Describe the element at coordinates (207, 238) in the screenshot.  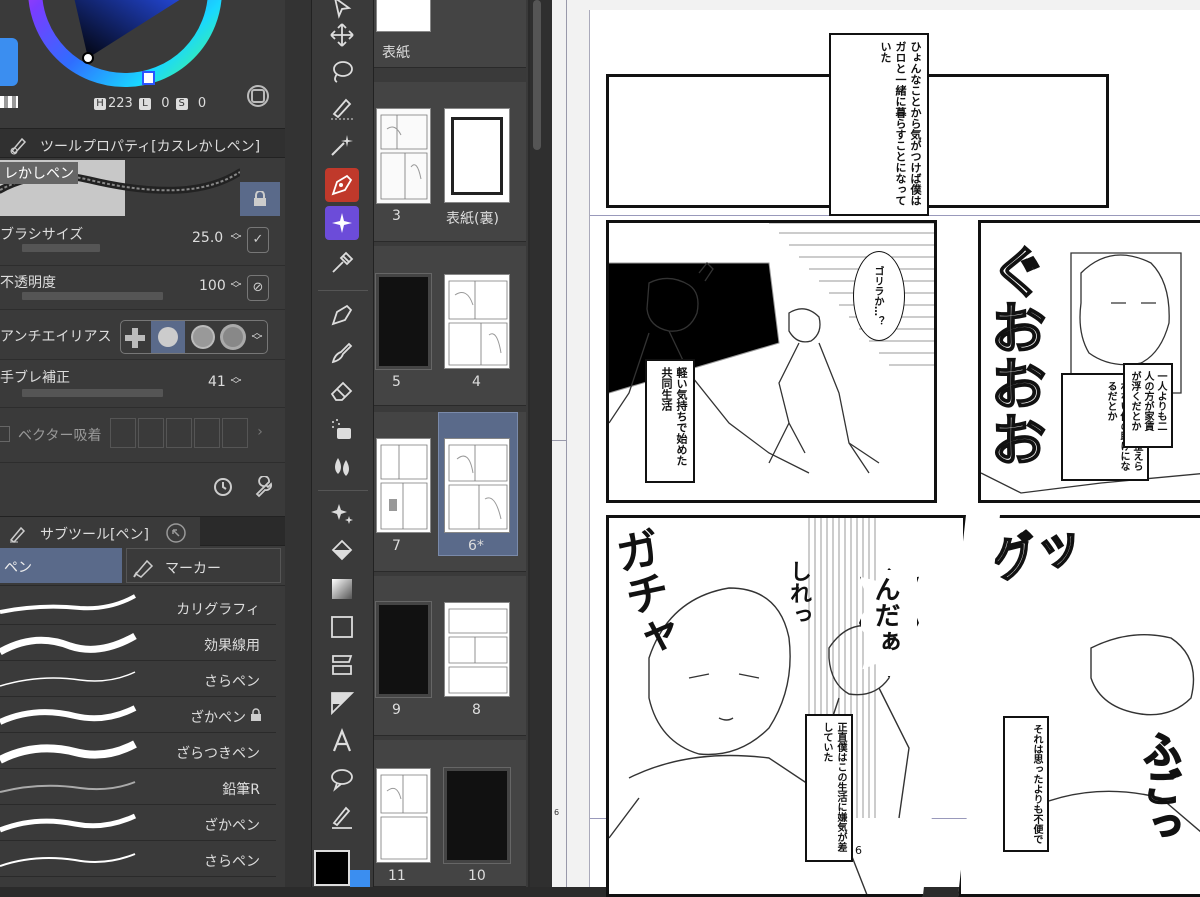
I see `brush-size-value: 25.0` at that location.